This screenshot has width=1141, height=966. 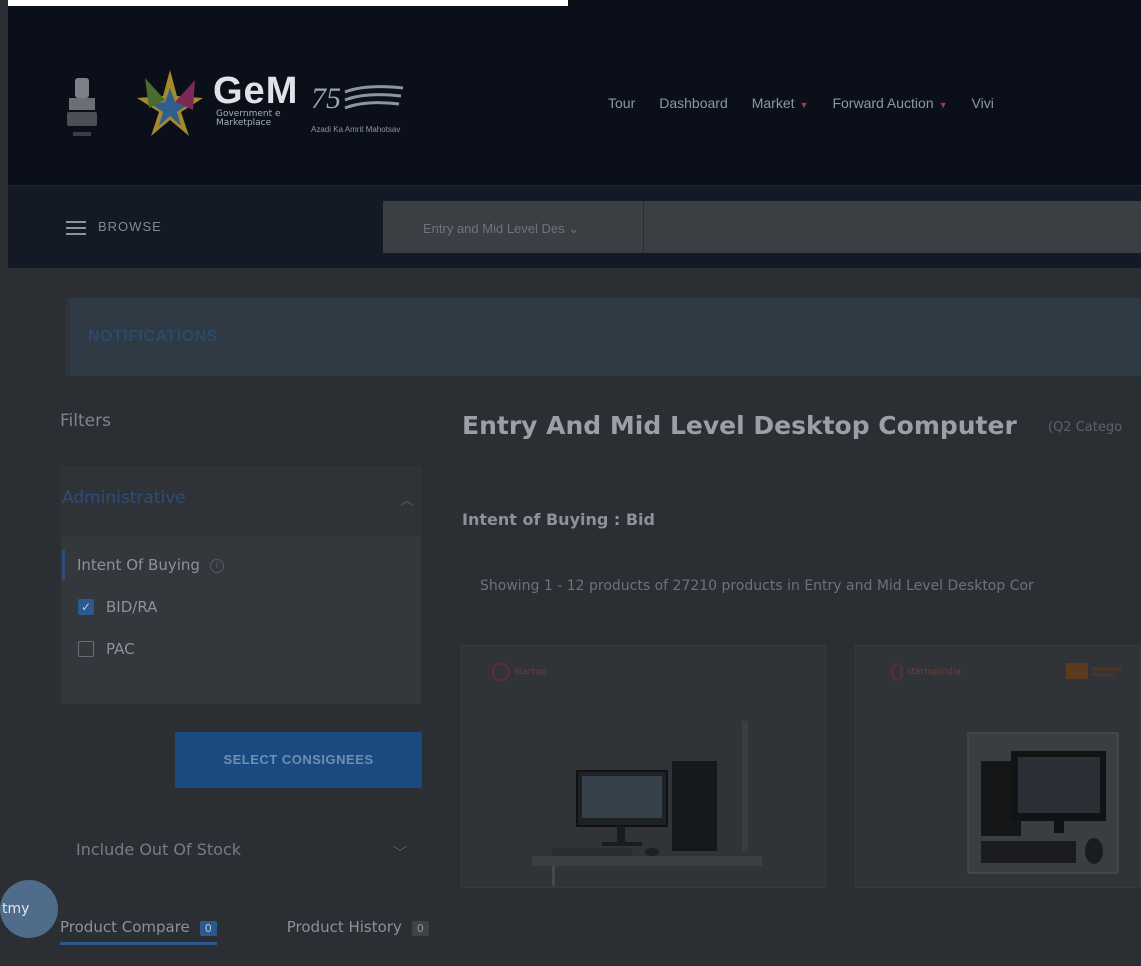 What do you see at coordinates (326, 98) in the screenshot?
I see `svg-text: 75` at bounding box center [326, 98].